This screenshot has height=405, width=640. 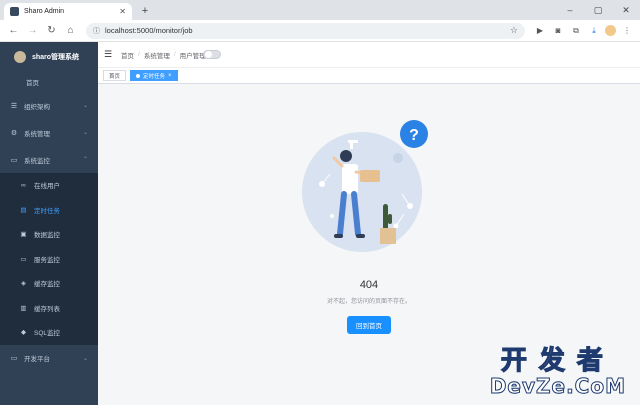 What do you see at coordinates (23, 333) in the screenshot?
I see `sql-icon: ◆` at bounding box center [23, 333].